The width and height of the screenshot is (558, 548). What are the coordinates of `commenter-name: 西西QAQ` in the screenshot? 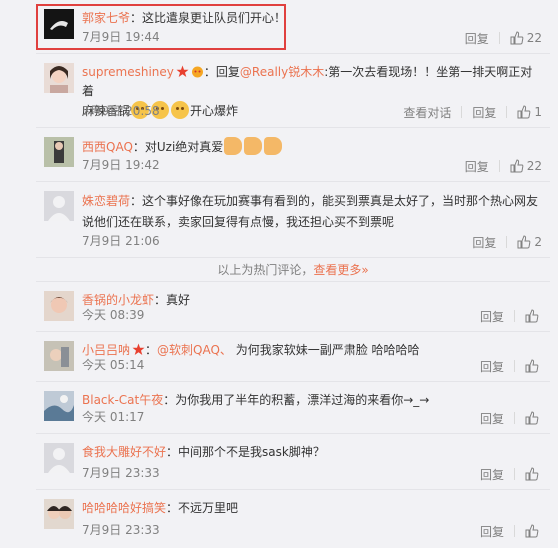 It's located at (107, 147).